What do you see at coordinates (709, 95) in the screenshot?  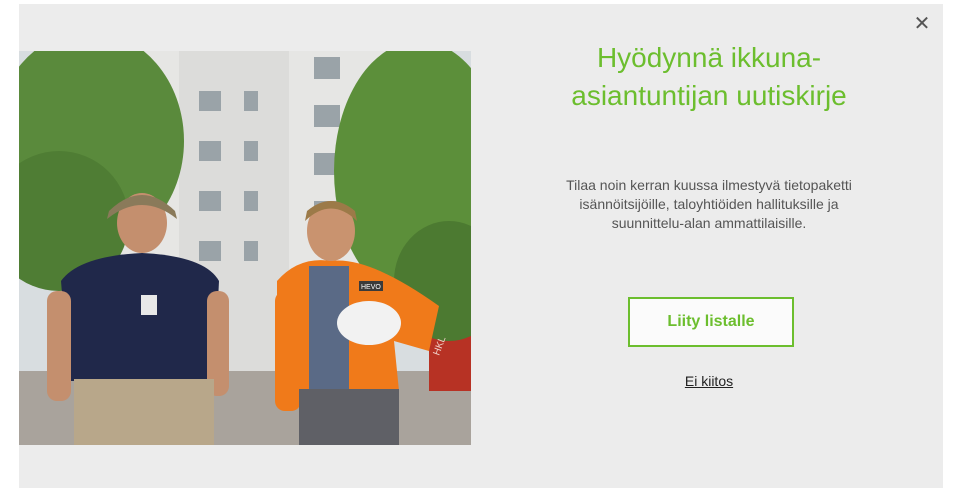 I see `title-line-2: asiantuntijan uutiskirje` at bounding box center [709, 95].